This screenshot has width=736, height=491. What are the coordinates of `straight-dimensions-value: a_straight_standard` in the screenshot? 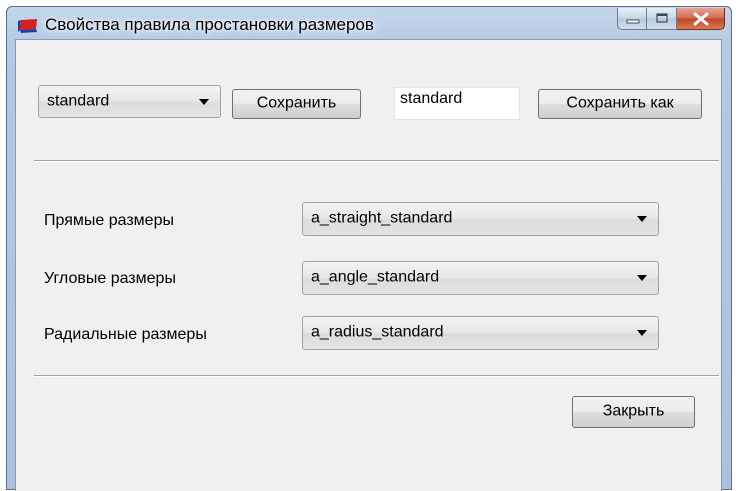 It's located at (382, 218).